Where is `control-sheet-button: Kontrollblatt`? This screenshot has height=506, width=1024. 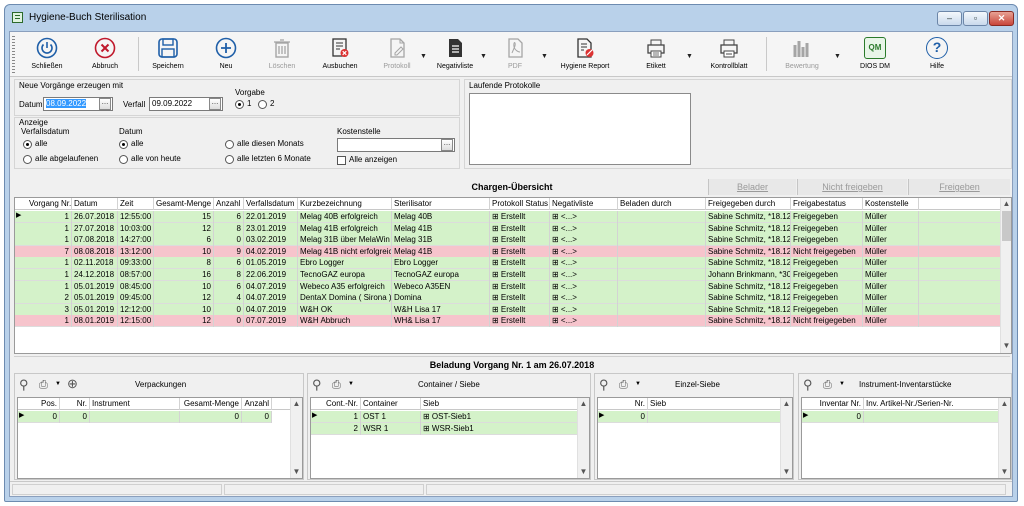 control-sheet-button: Kontrollblatt is located at coordinates (729, 54).